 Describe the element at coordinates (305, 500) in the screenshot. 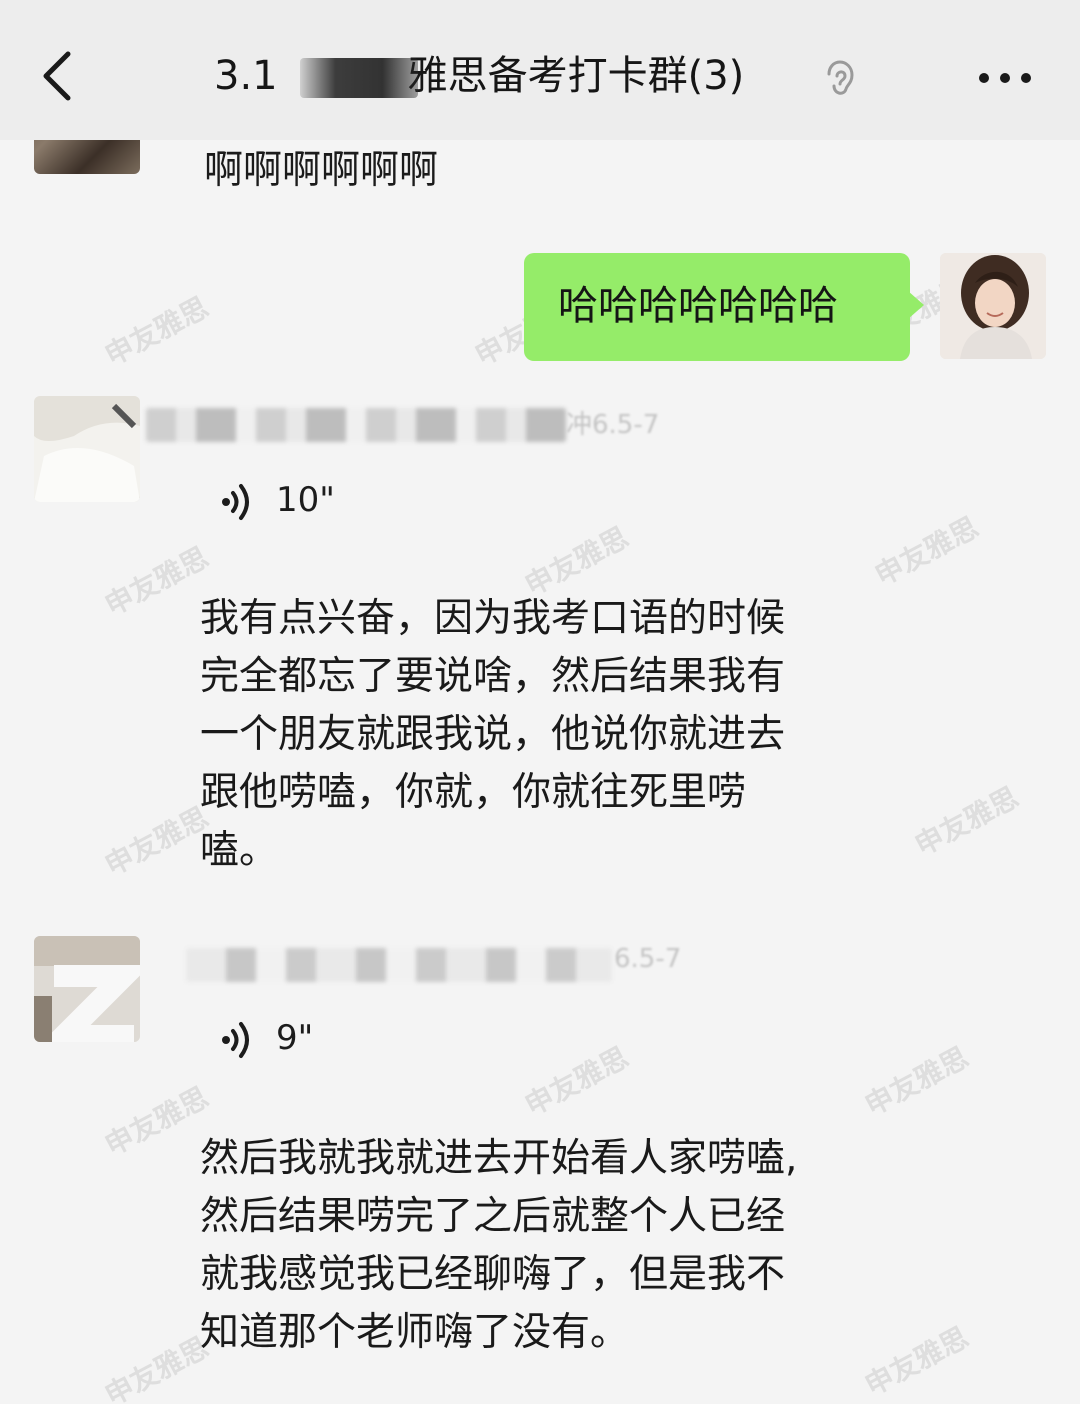

I see `voice-duration: 10"` at that location.